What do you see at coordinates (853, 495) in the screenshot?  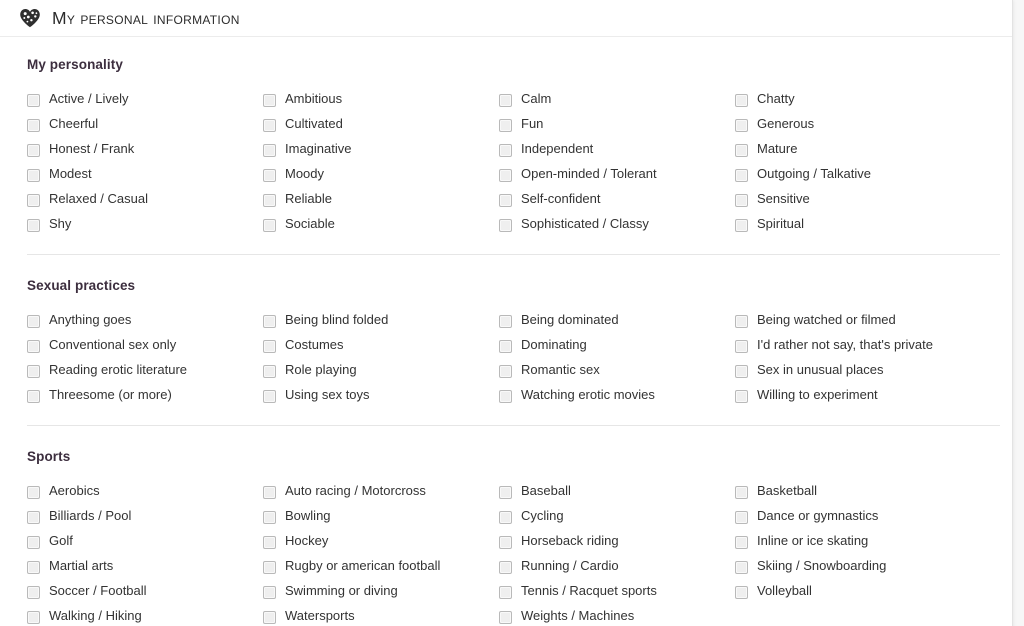 I see `option-row: Basketball` at bounding box center [853, 495].